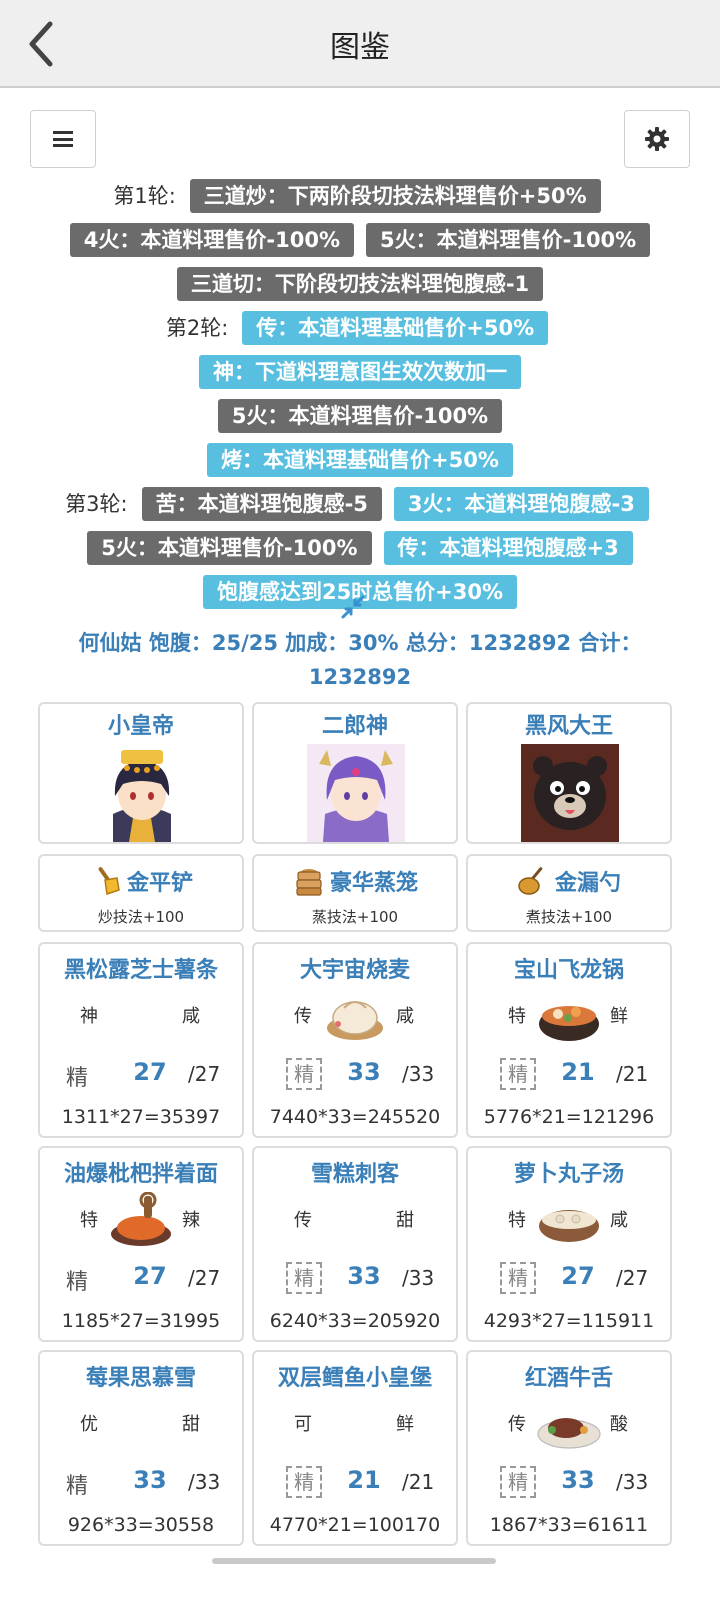 The height and width of the screenshot is (1600, 720). Describe the element at coordinates (360, 416) in the screenshot. I see `round-row: 5火：本道料理售价-100%` at that location.